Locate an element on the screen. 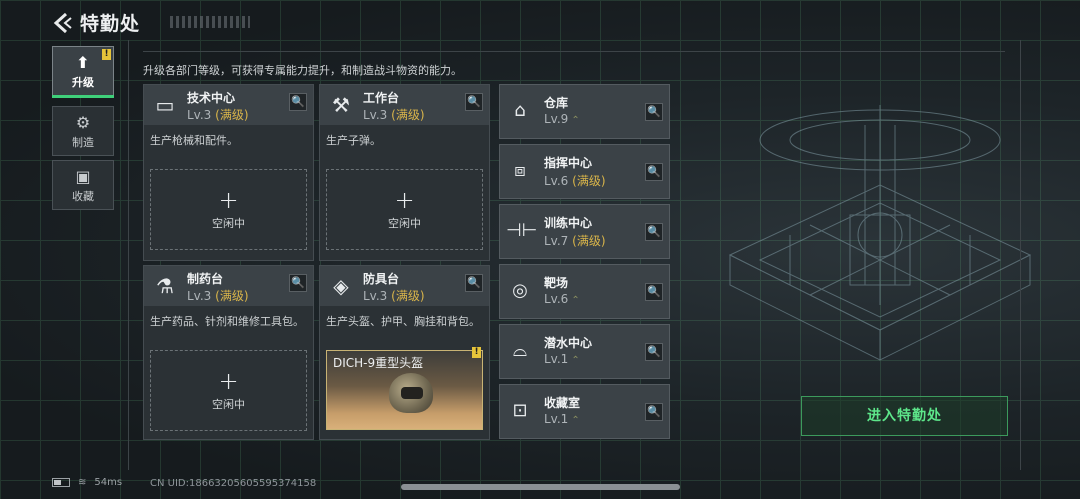 The height and width of the screenshot is (499, 1080). building-illustration is located at coordinates (880, 233).